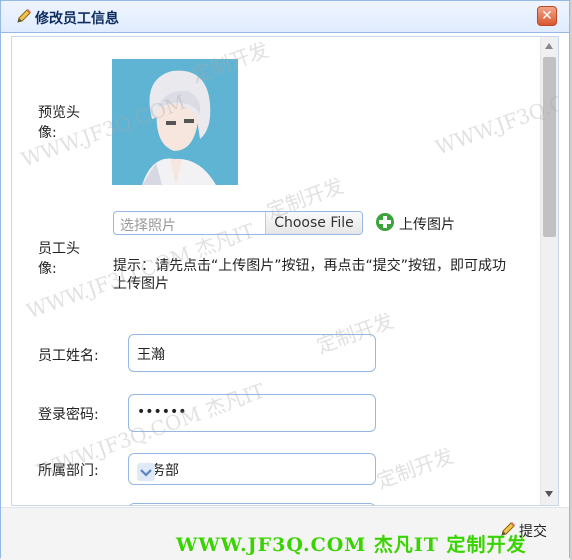 The width and height of the screenshot is (572, 560). Describe the element at coordinates (252, 504) in the screenshot. I see `next-field-input-partial` at that location.